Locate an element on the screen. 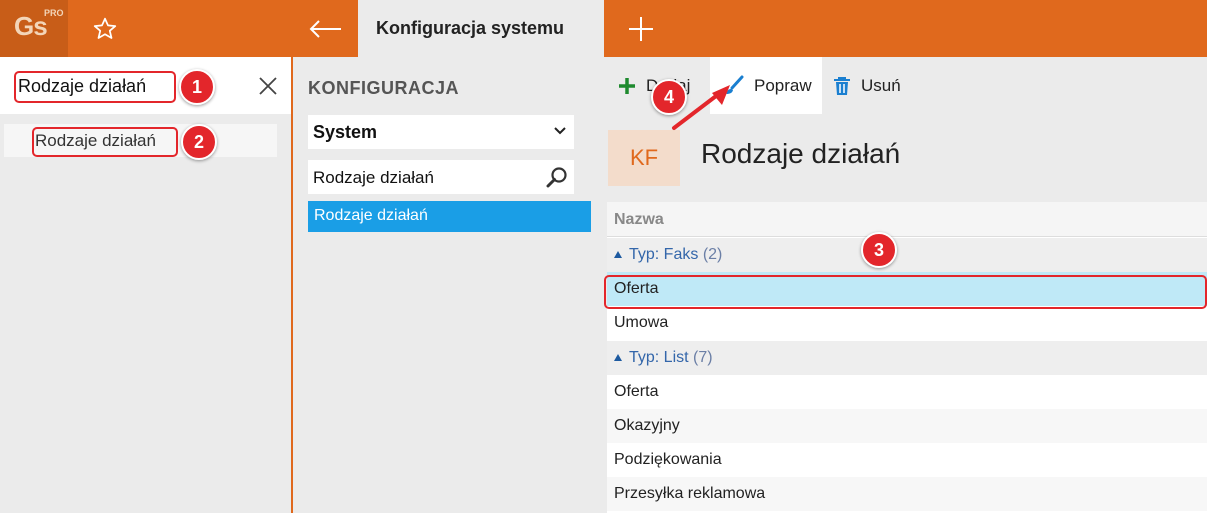 The height and width of the screenshot is (513, 1207). star-icon is located at coordinates (105, 28).